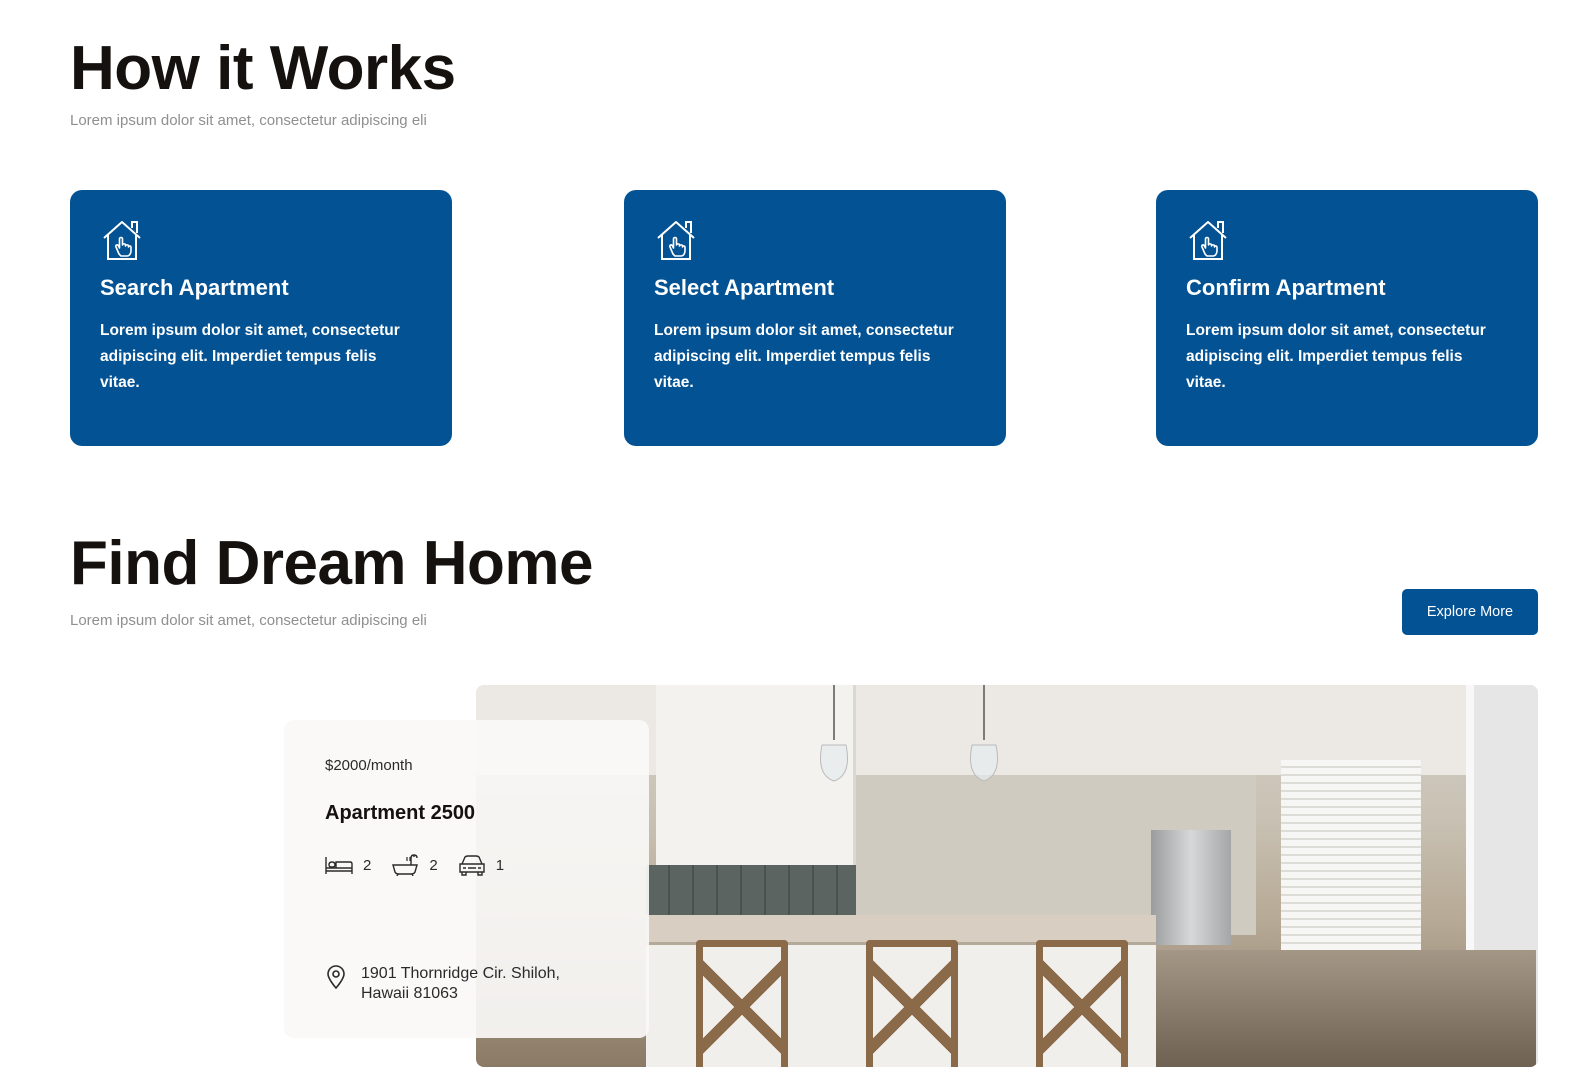  Describe the element at coordinates (1346, 1008) in the screenshot. I see `photo-floor` at that location.